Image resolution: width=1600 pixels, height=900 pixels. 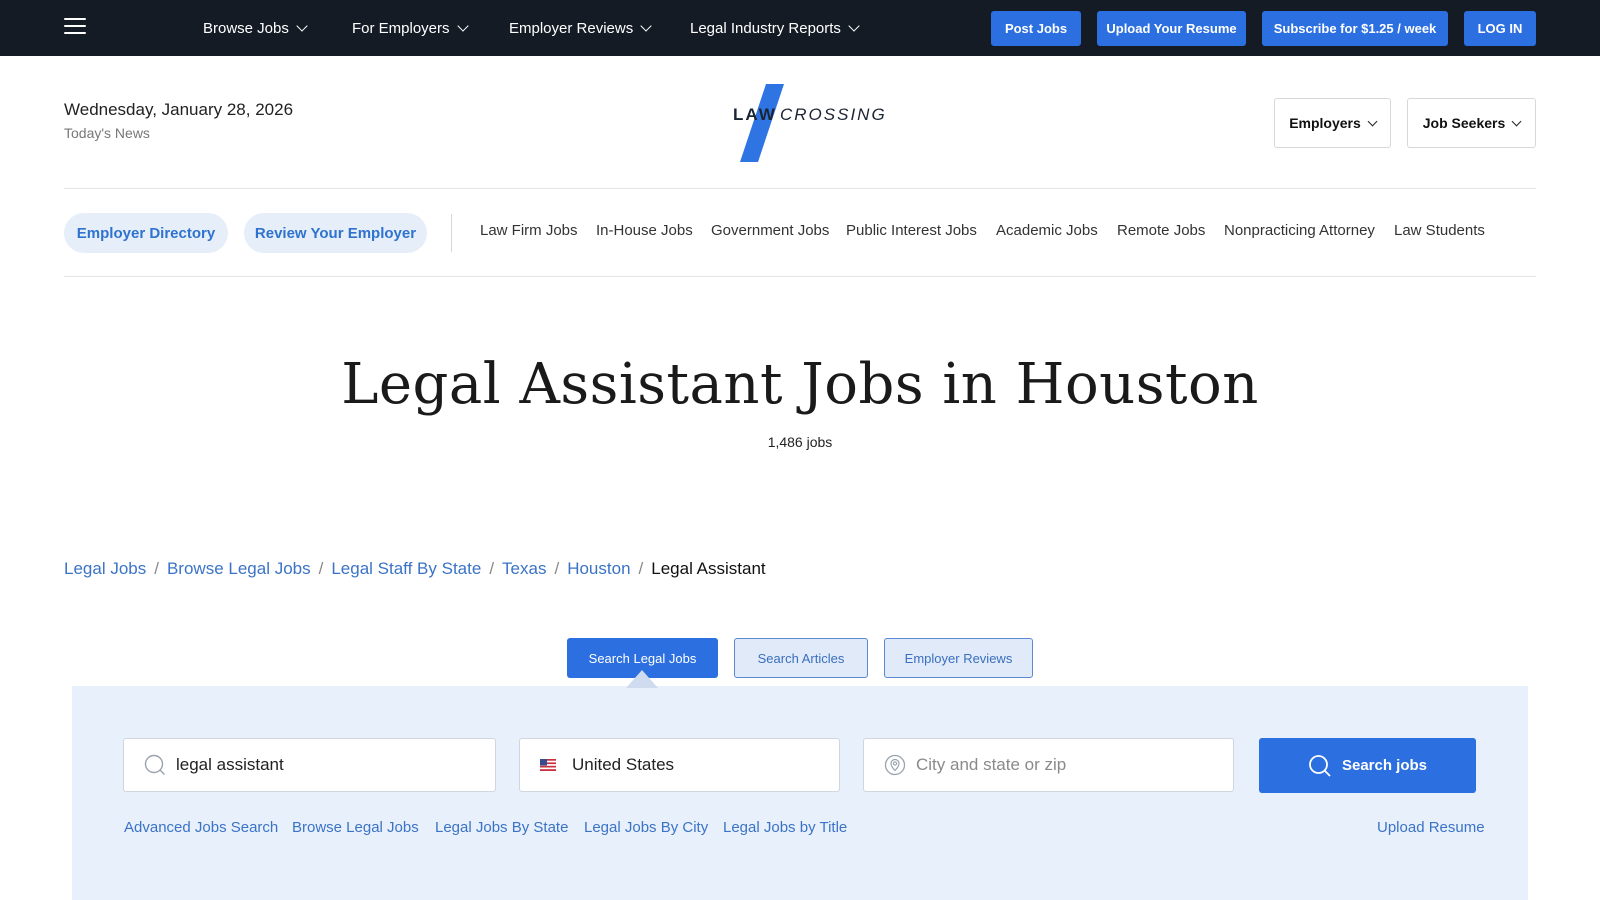 I want to click on nav-label: Employer Reviews, so click(x=571, y=28).